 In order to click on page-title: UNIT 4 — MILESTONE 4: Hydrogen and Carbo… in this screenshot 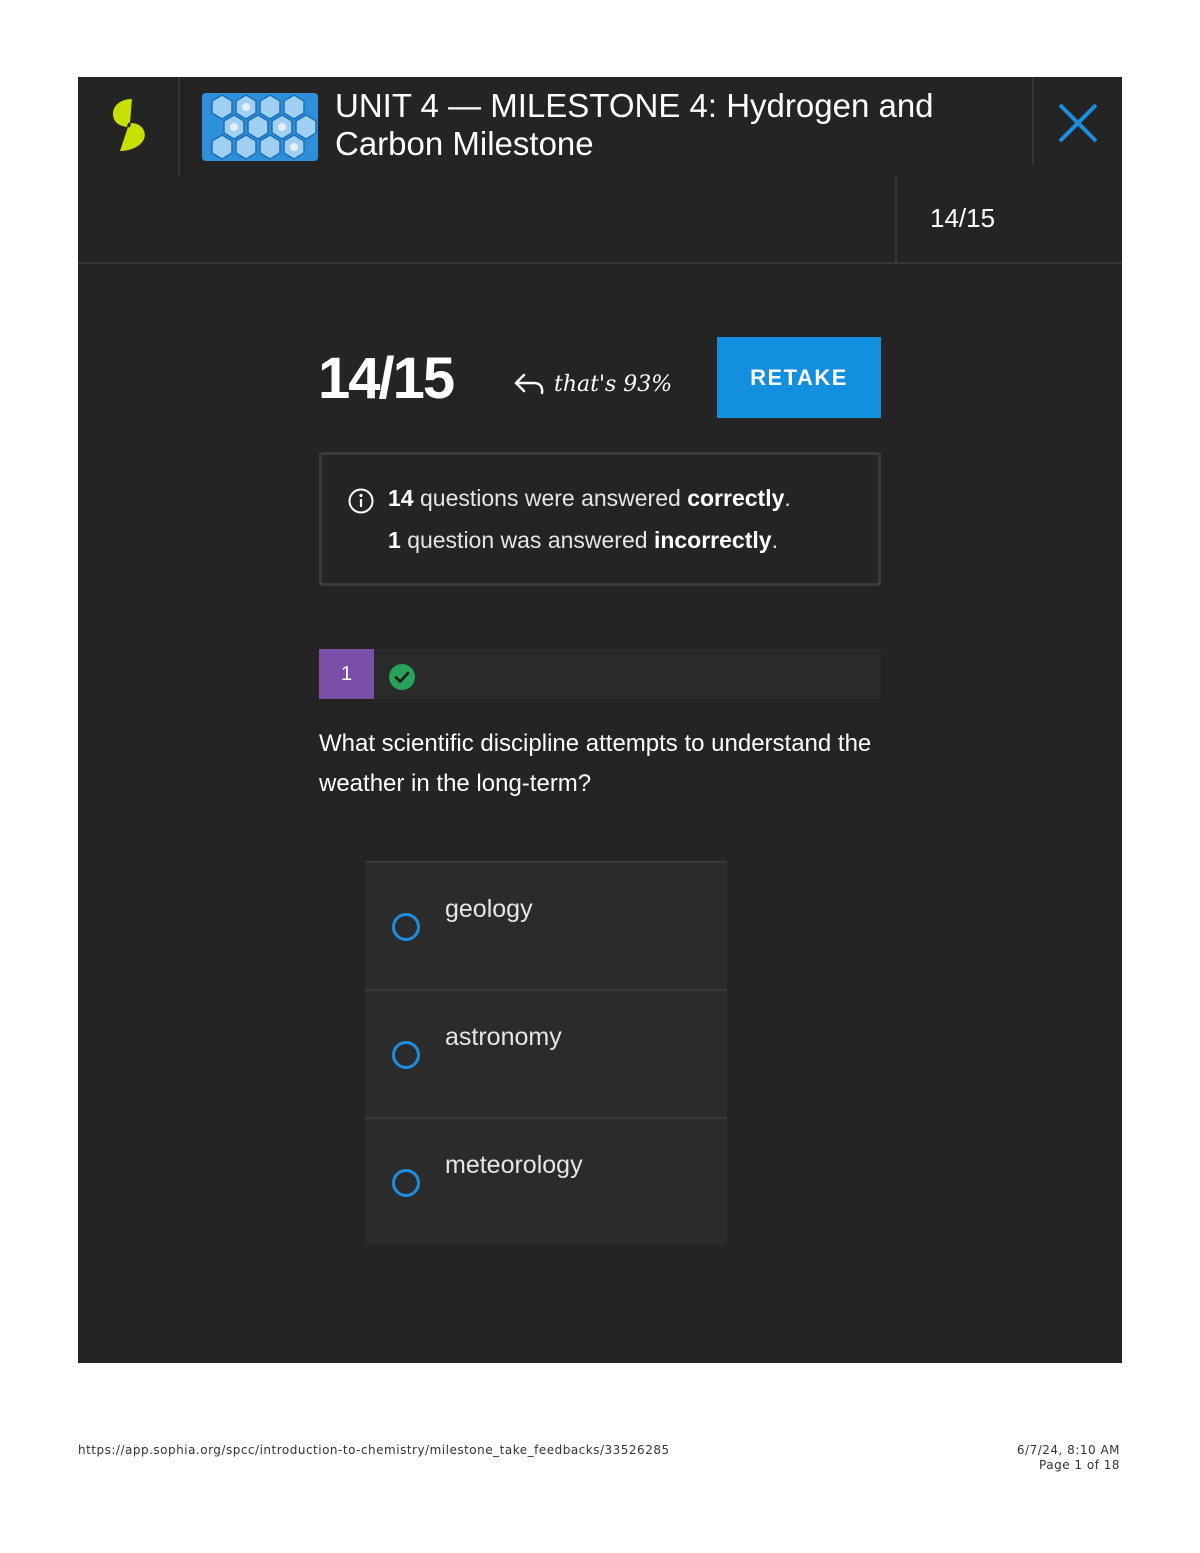, I will do `click(634, 124)`.